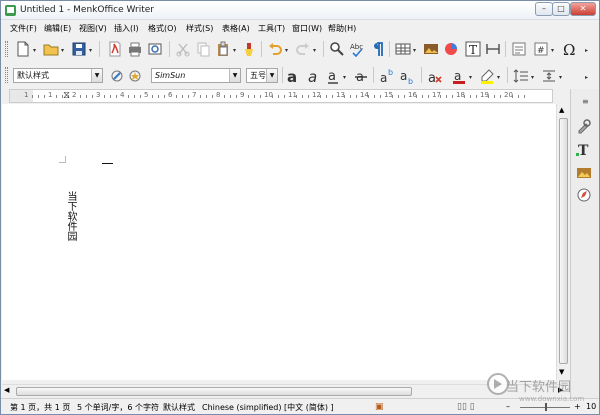 The width and height of the screenshot is (600, 415). I want to click on zoom-level: 10, so click(591, 406).